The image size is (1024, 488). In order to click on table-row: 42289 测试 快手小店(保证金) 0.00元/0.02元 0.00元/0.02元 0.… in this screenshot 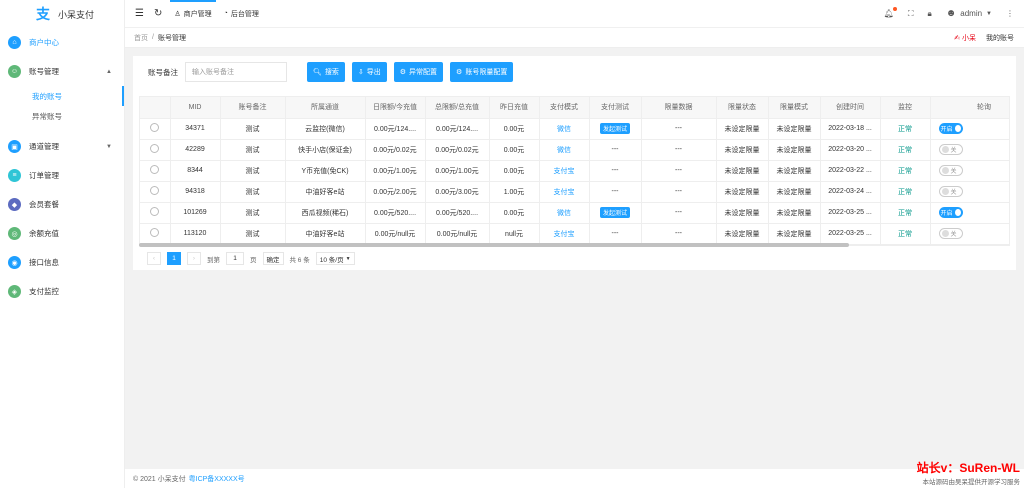, I will do `click(574, 150)`.